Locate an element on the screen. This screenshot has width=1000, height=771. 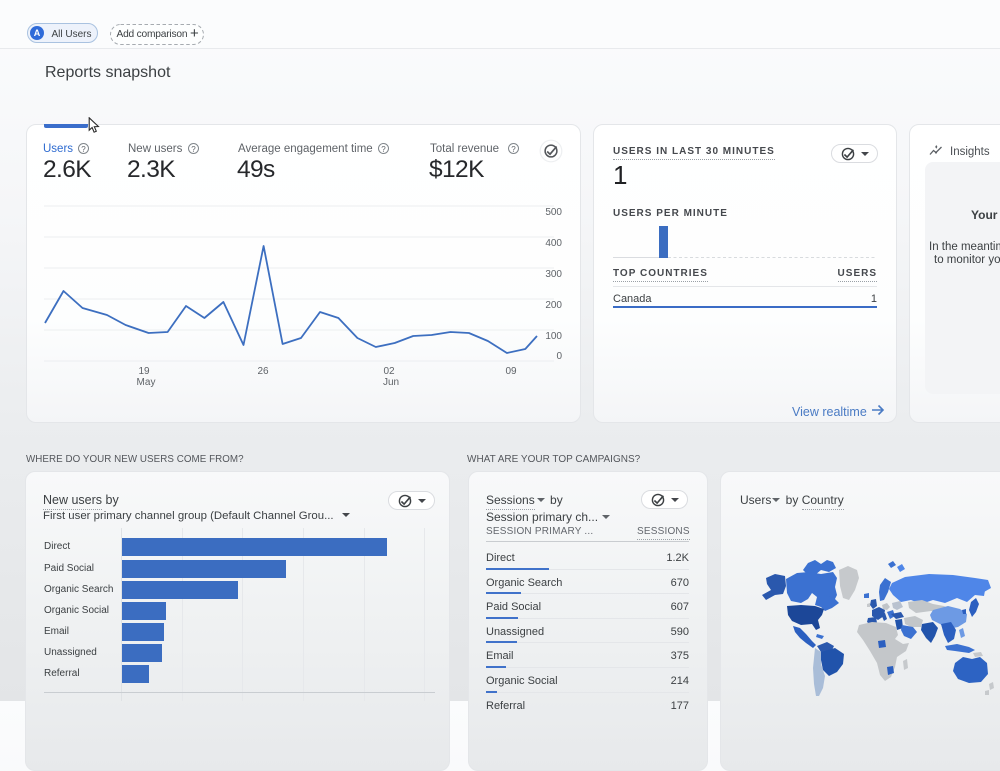
svg-text: 26 is located at coordinates (263, 371).